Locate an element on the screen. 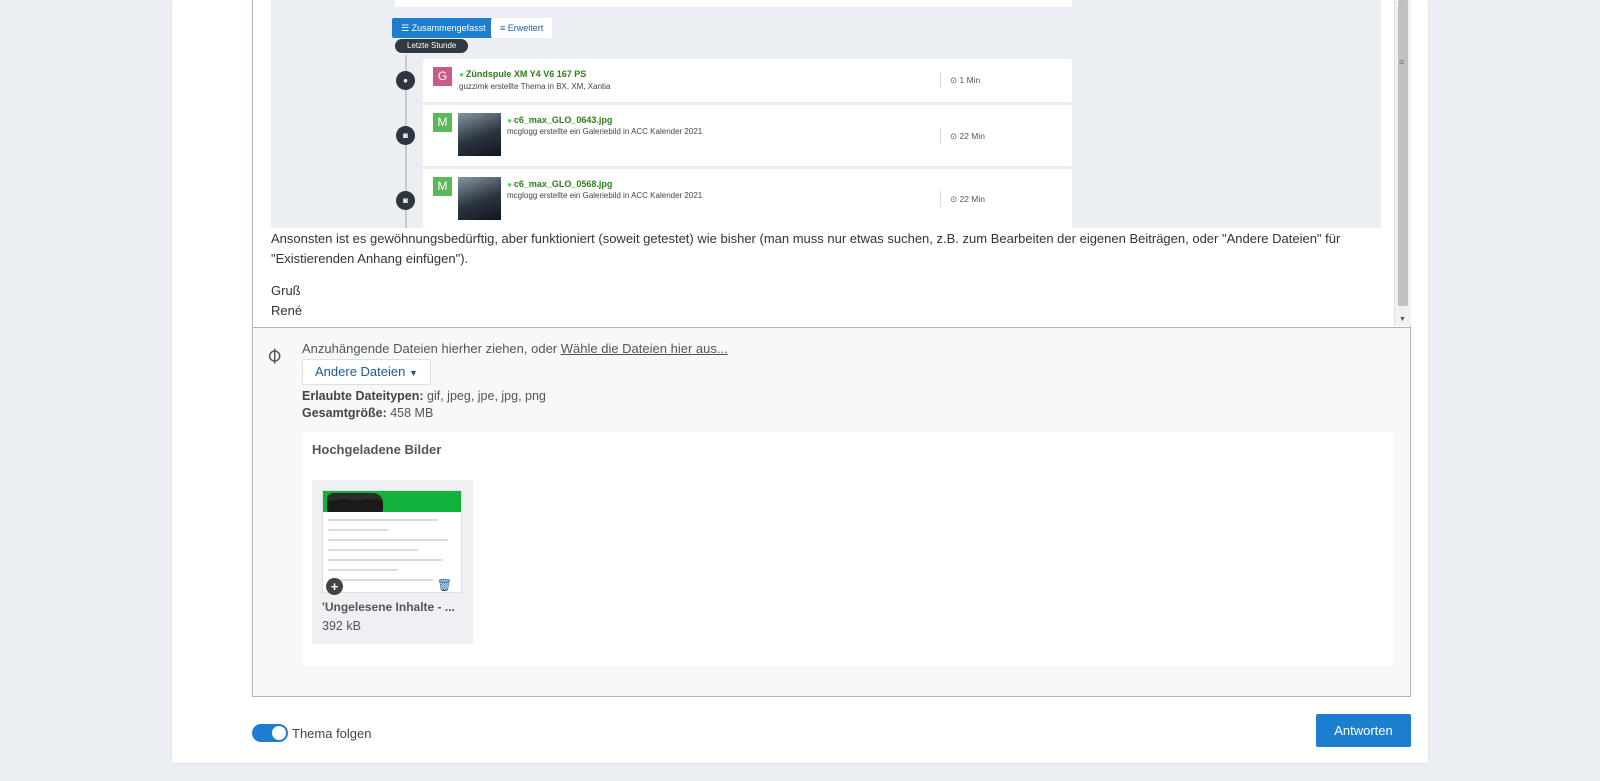  time-pill: Letzte Stunde is located at coordinates (432, 46).